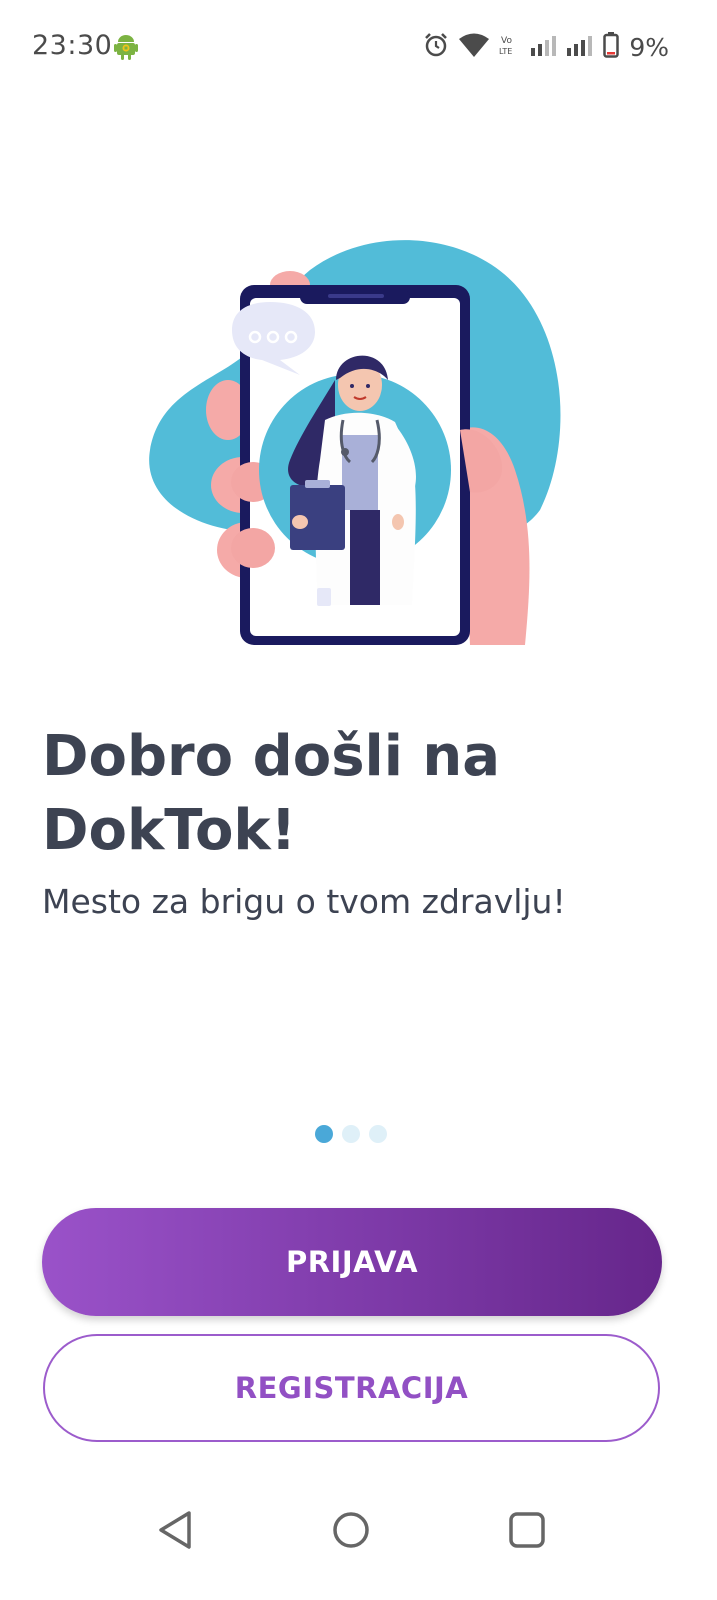 This screenshot has height=1600, width=717. I want to click on status-time: 23:30, so click(72, 45).